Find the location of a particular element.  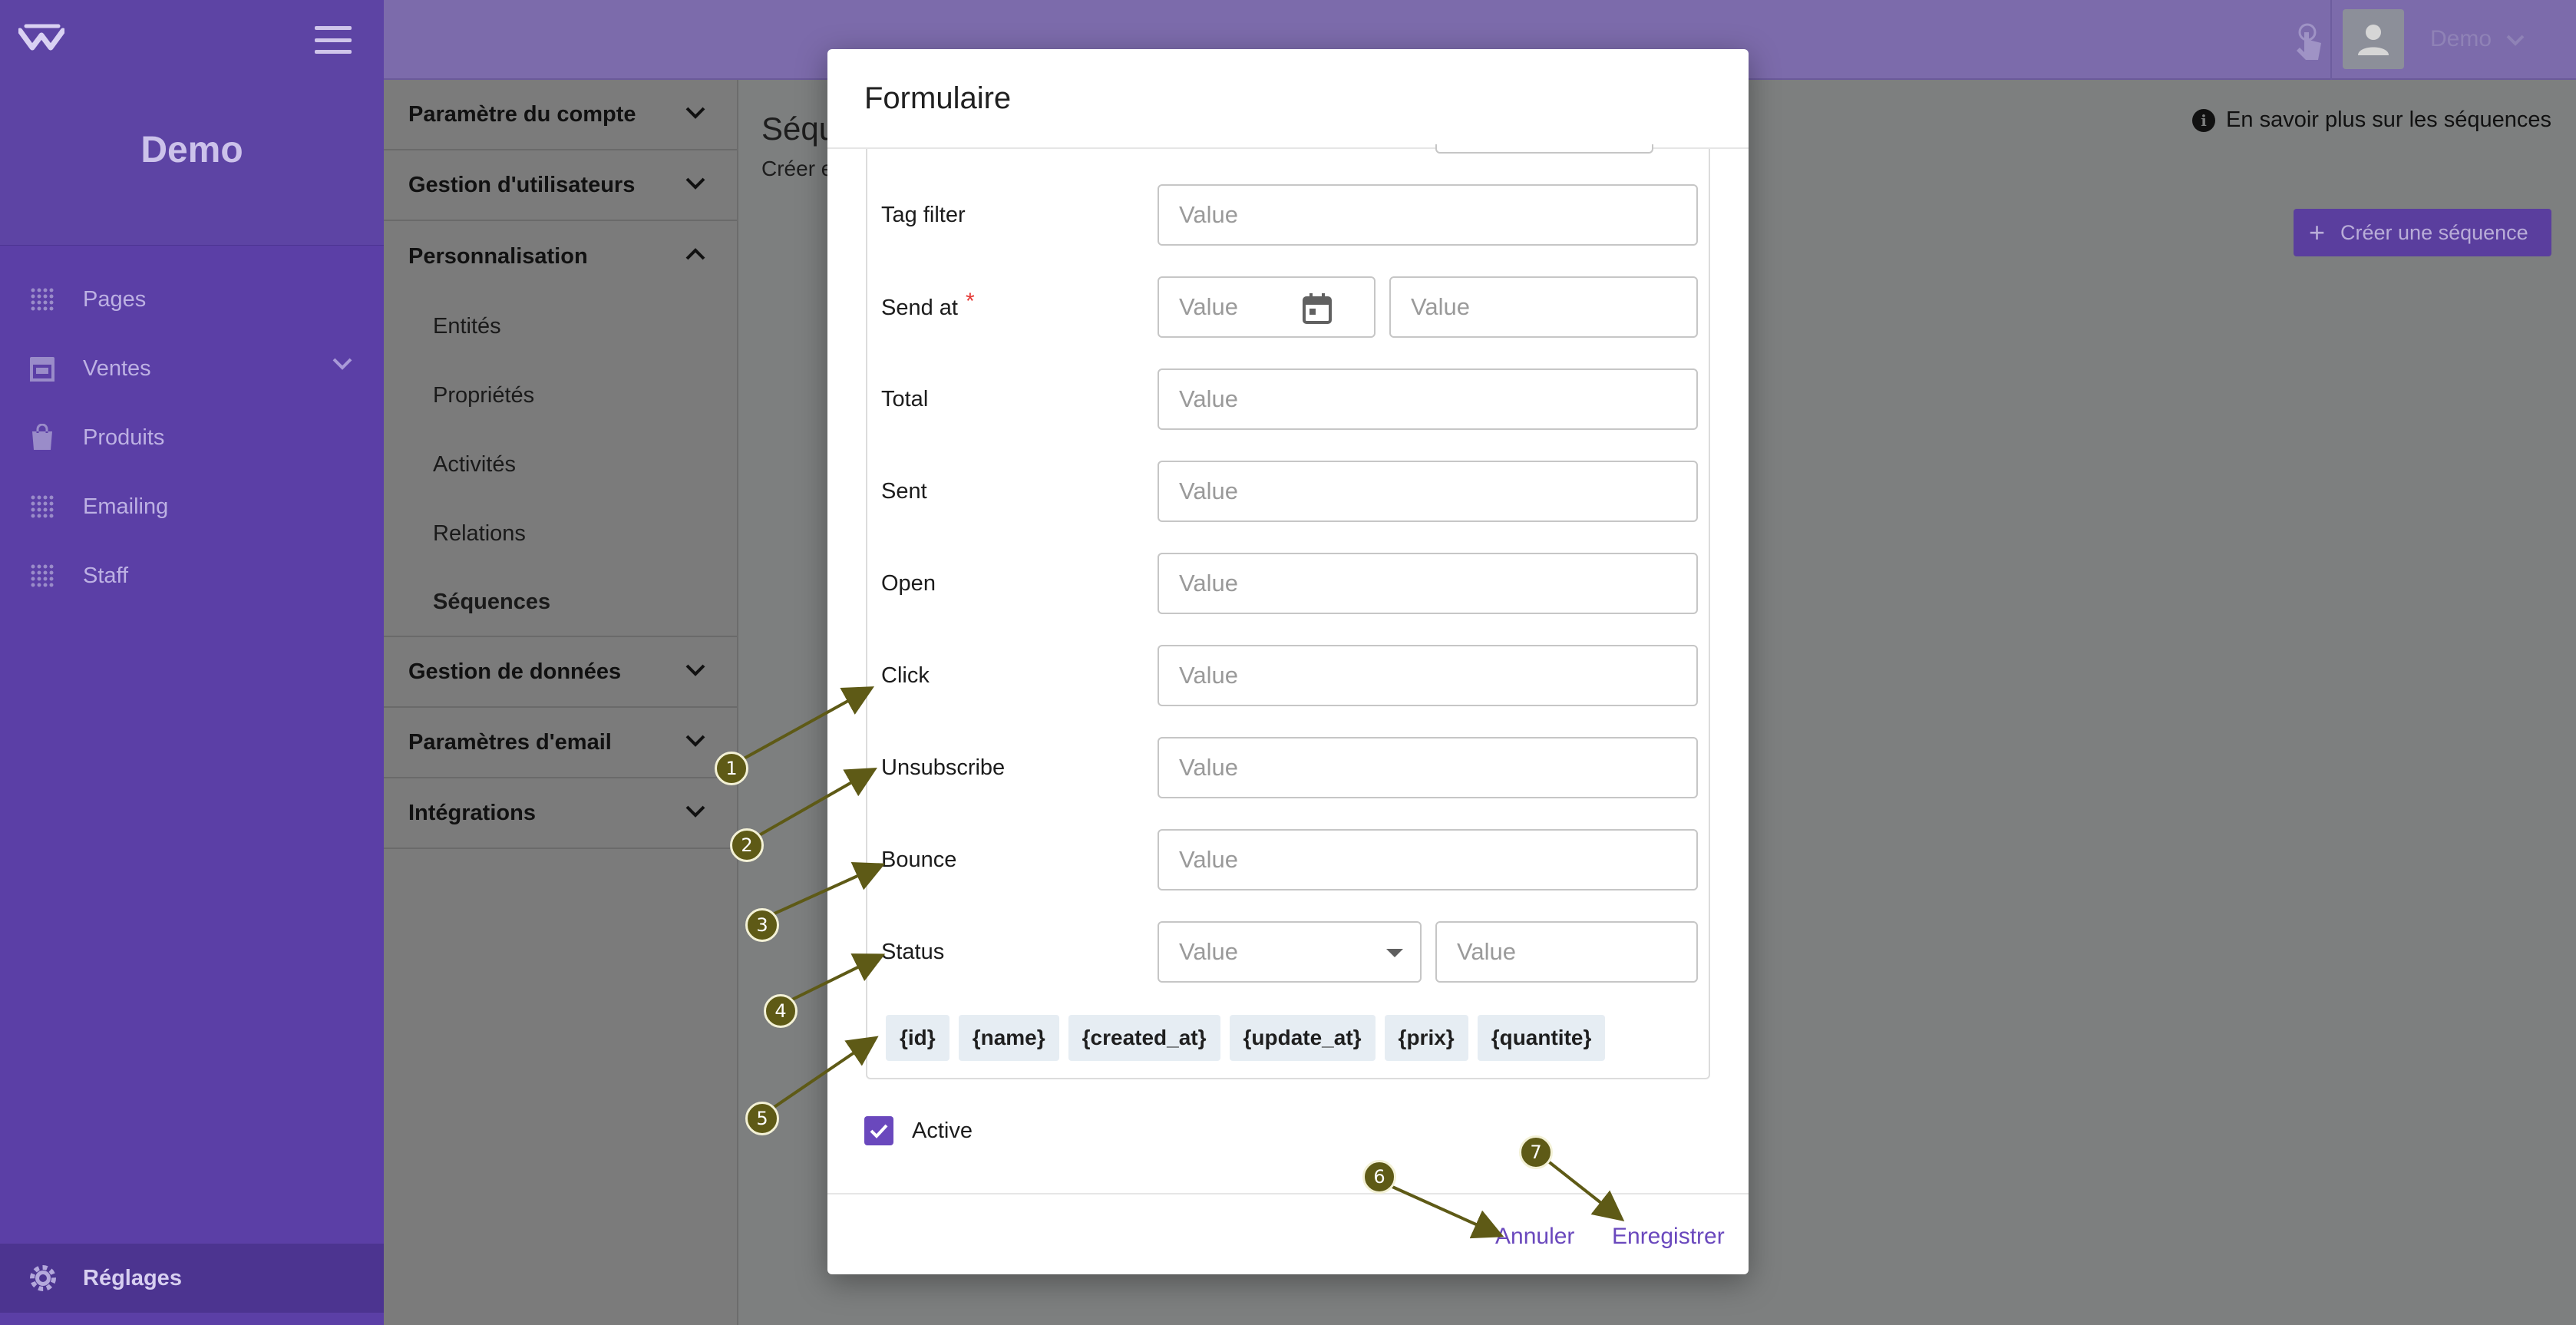

send-at-date-input: Value is located at coordinates (1267, 307).